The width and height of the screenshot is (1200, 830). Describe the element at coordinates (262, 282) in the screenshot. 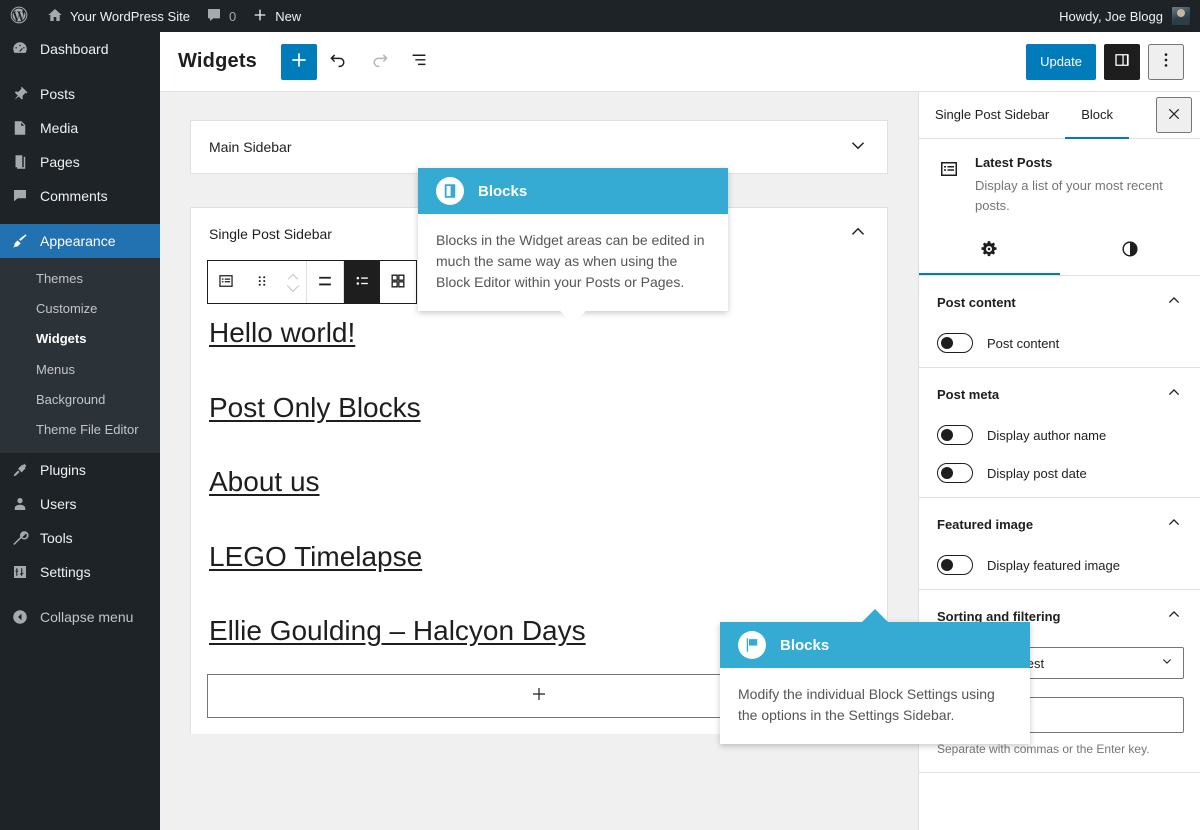

I see `drag-handle-button` at that location.